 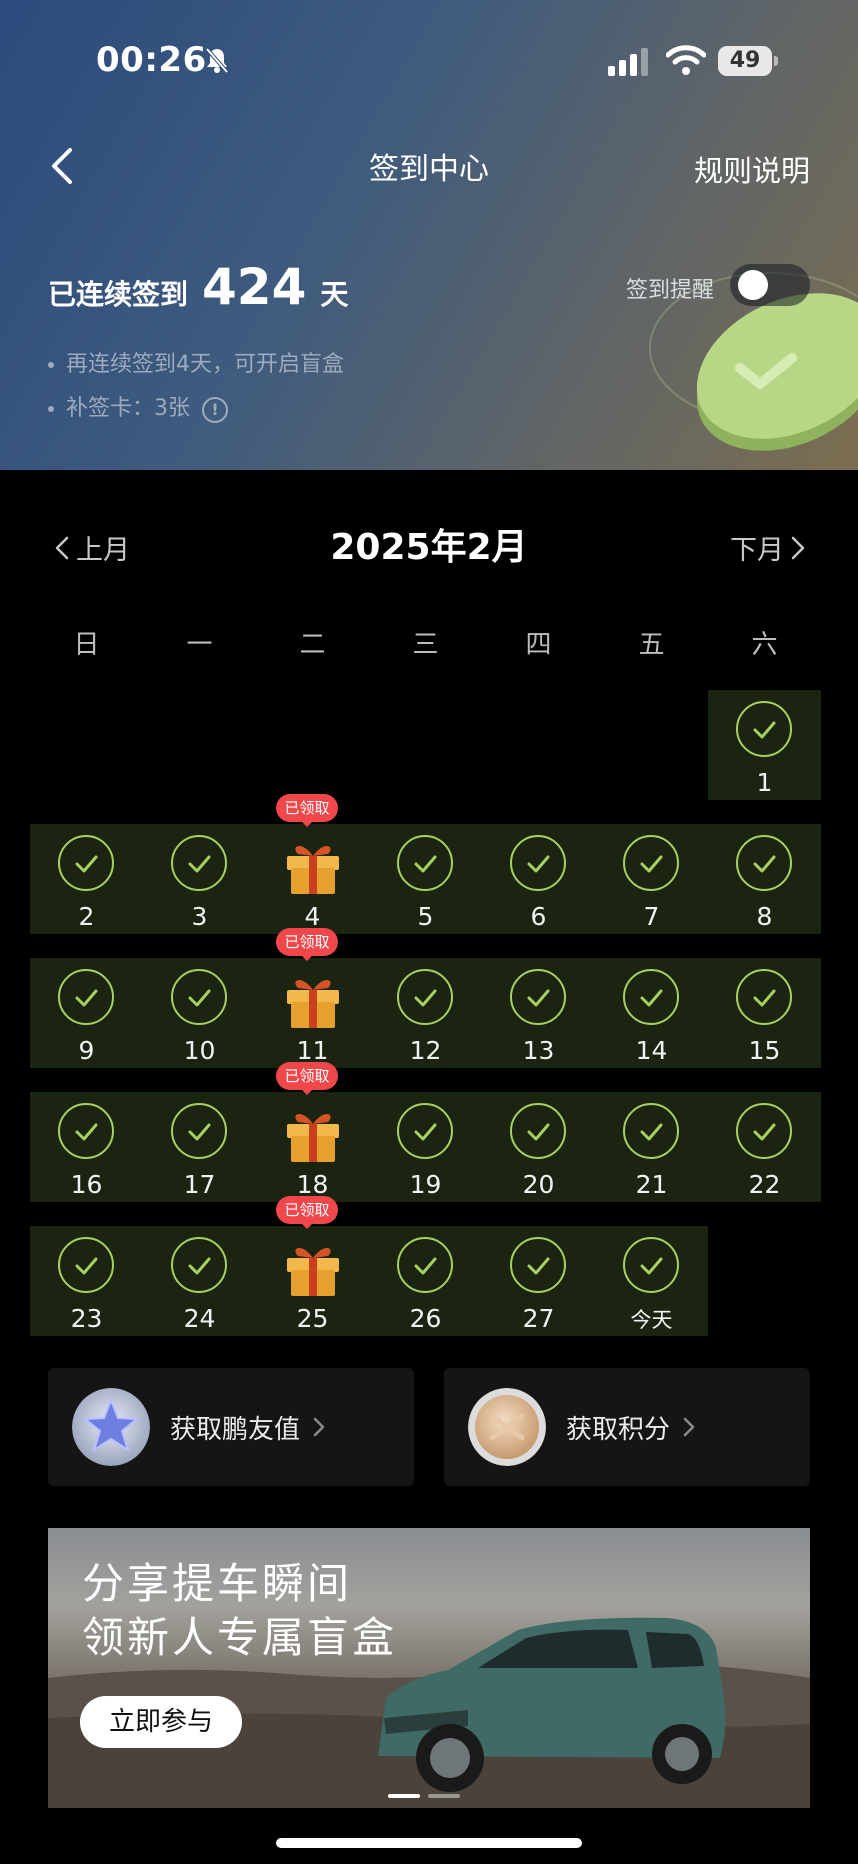 I want to click on calendar-day: 17, so click(x=199, y=1147).